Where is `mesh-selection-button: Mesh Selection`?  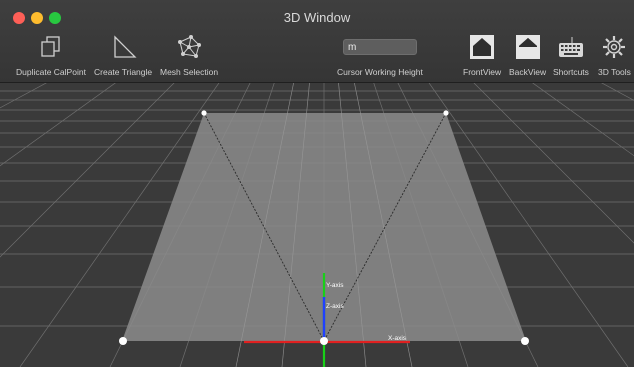
mesh-selection-button: Mesh Selection is located at coordinates (189, 53).